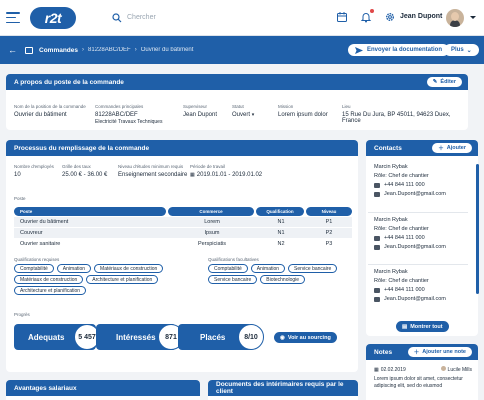  Describe the element at coordinates (109, 50) in the screenshot. I see `breadcrumb-order: 81228ABC/DEF` at that location.